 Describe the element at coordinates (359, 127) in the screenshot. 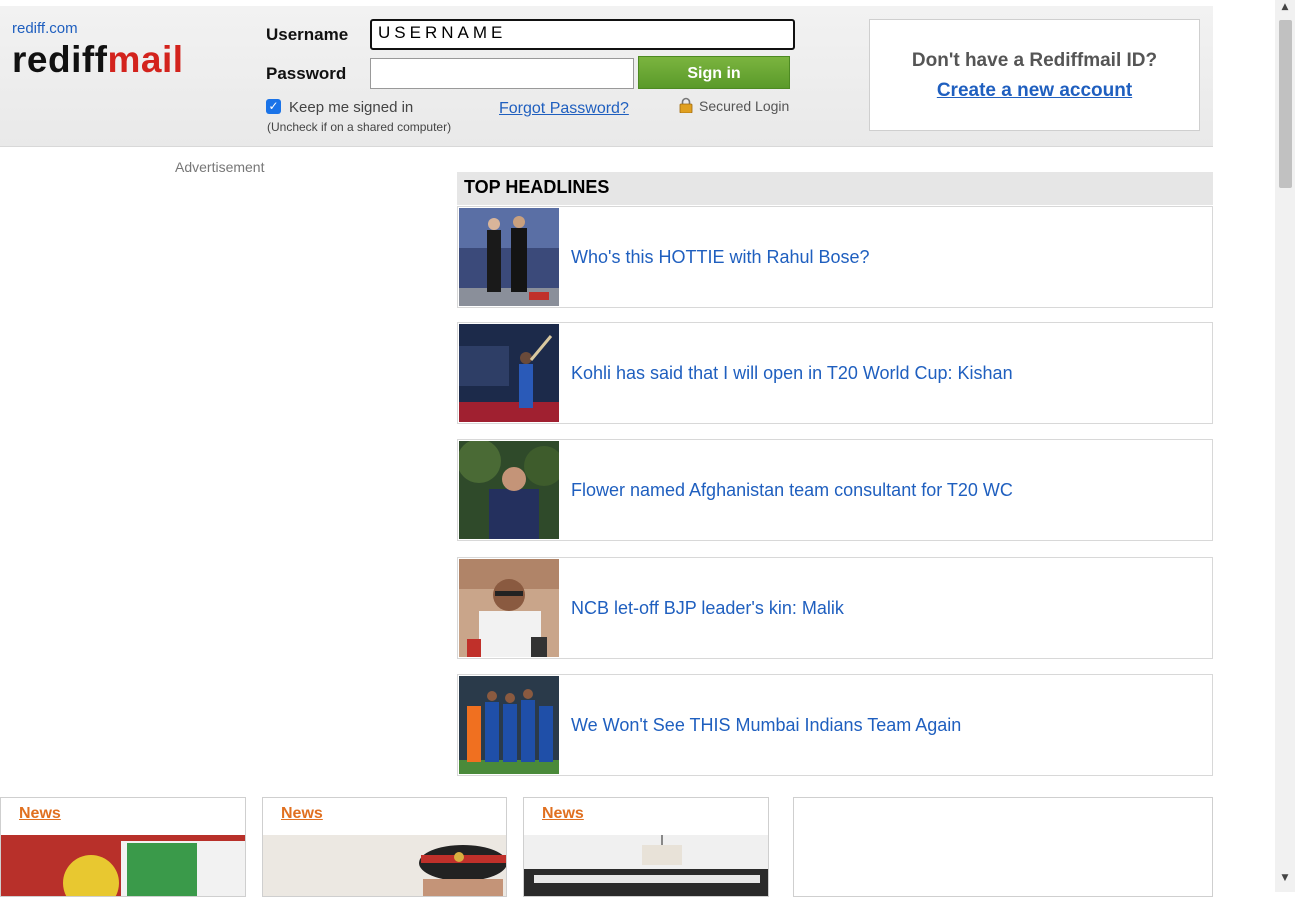

I see `shared-computer-note: (Uncheck if on a shared computer)` at that location.